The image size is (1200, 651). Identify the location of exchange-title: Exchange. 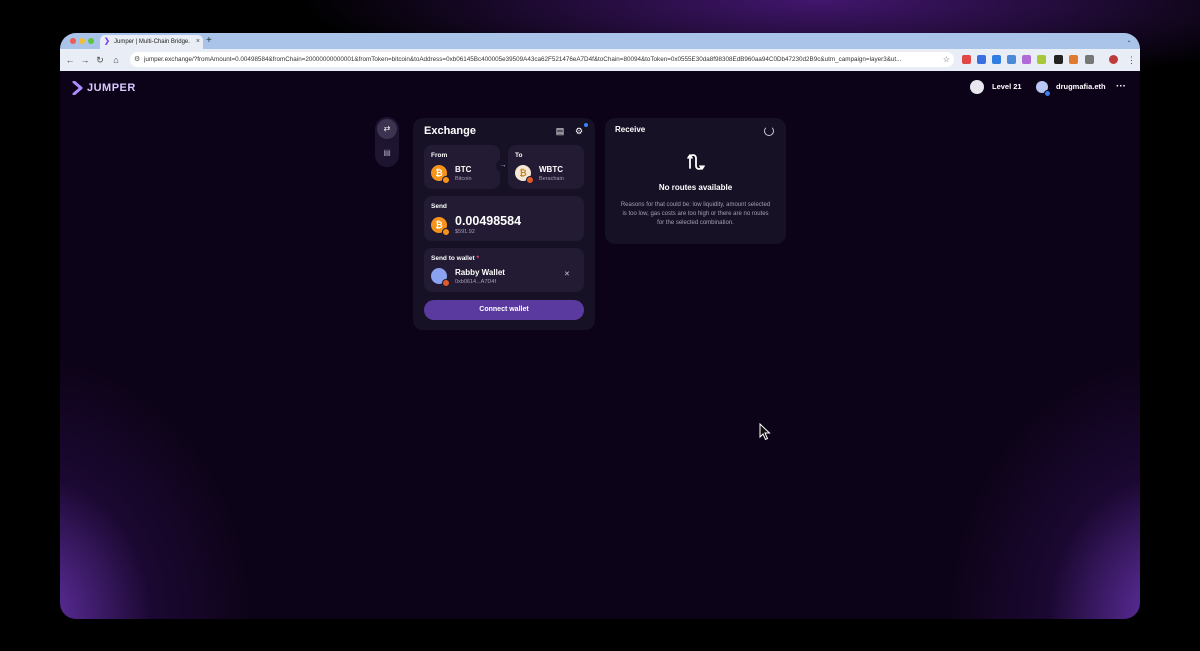
(450, 131).